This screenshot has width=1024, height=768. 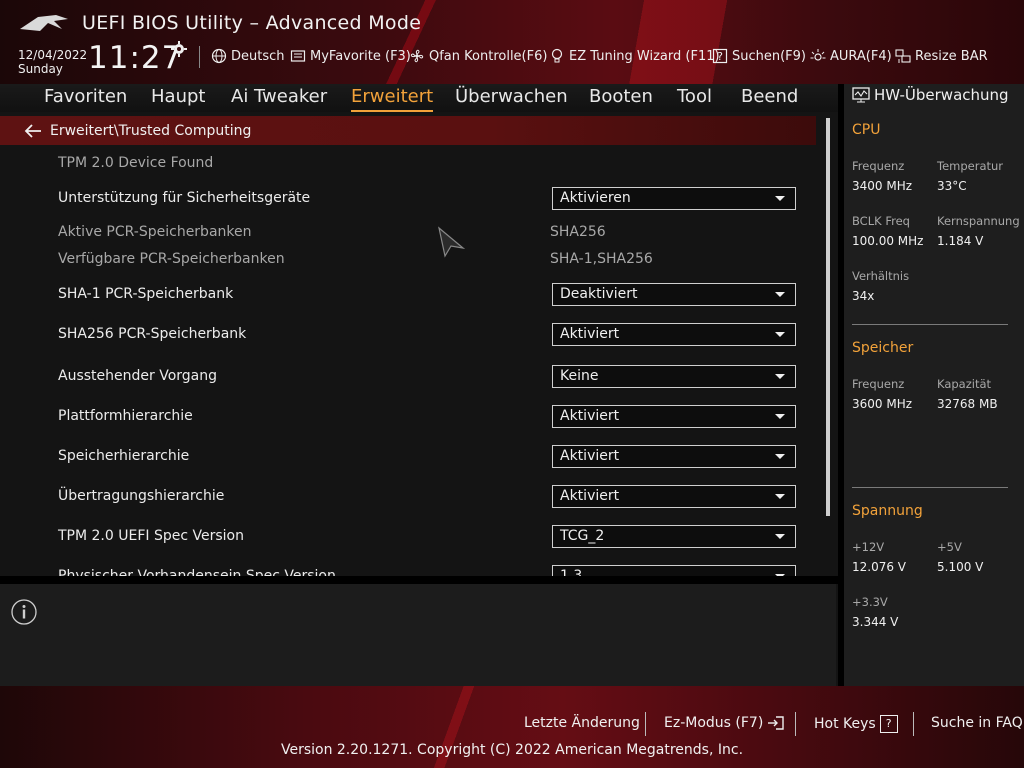 I want to click on hw-section-memory: Speicher, so click(x=883, y=348).